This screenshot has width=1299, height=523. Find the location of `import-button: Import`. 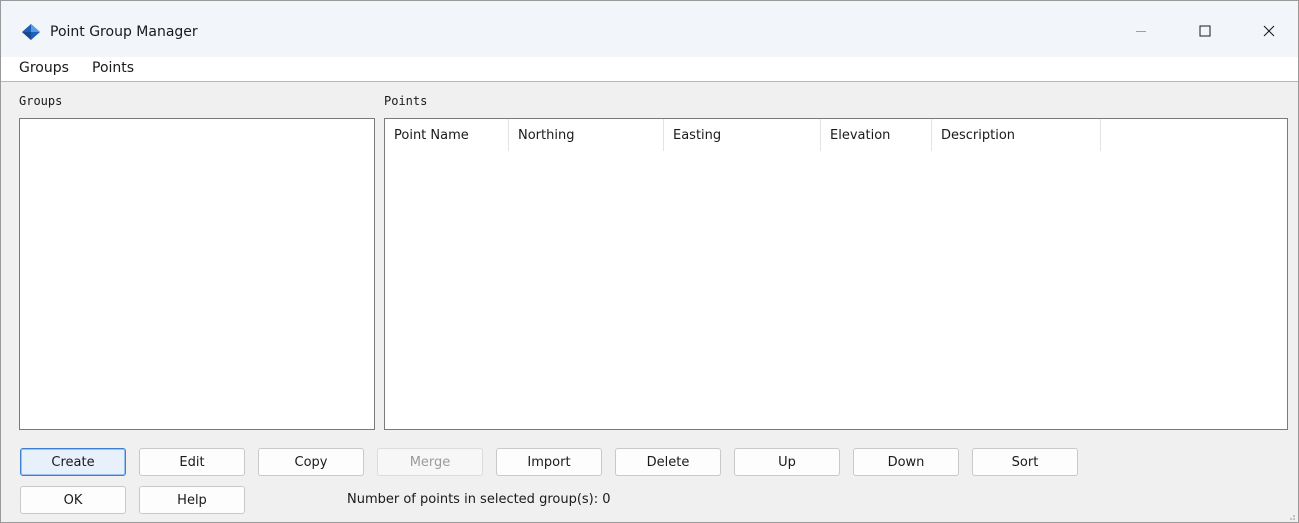

import-button: Import is located at coordinates (549, 462).